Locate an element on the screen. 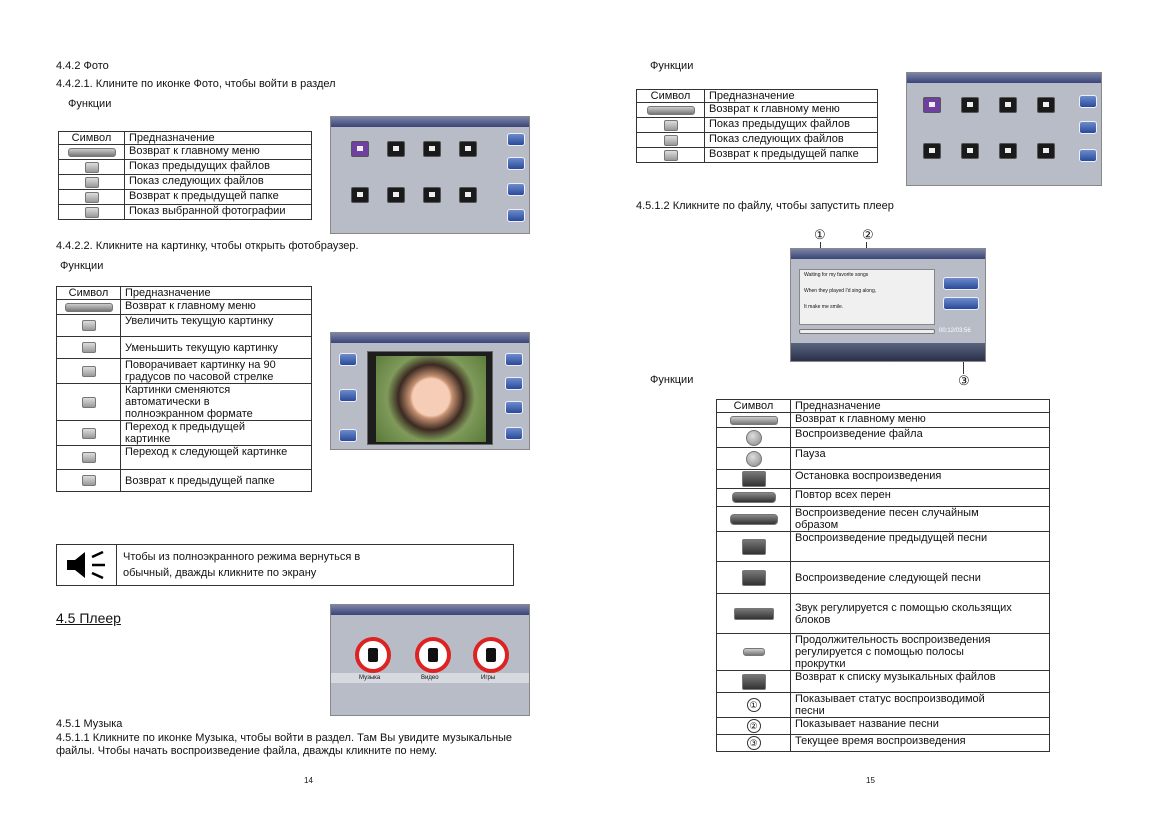  photo-viewer-screenshot is located at coordinates (430, 391).